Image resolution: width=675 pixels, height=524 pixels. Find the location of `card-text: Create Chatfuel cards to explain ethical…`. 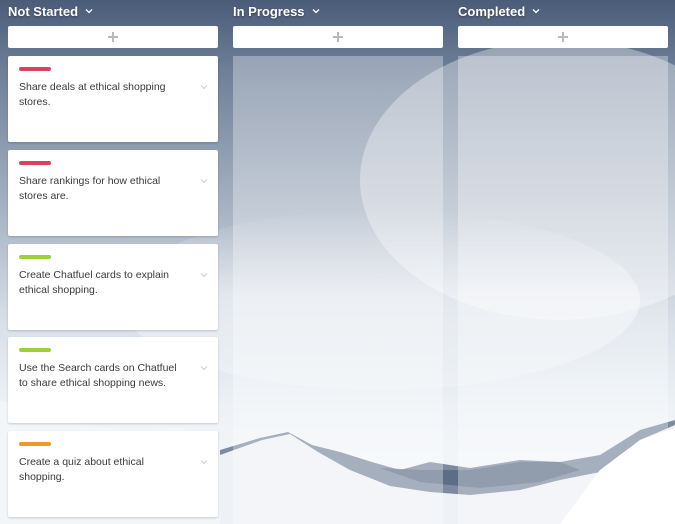

card-text: Create Chatfuel cards to explain ethical… is located at coordinates (94, 282).